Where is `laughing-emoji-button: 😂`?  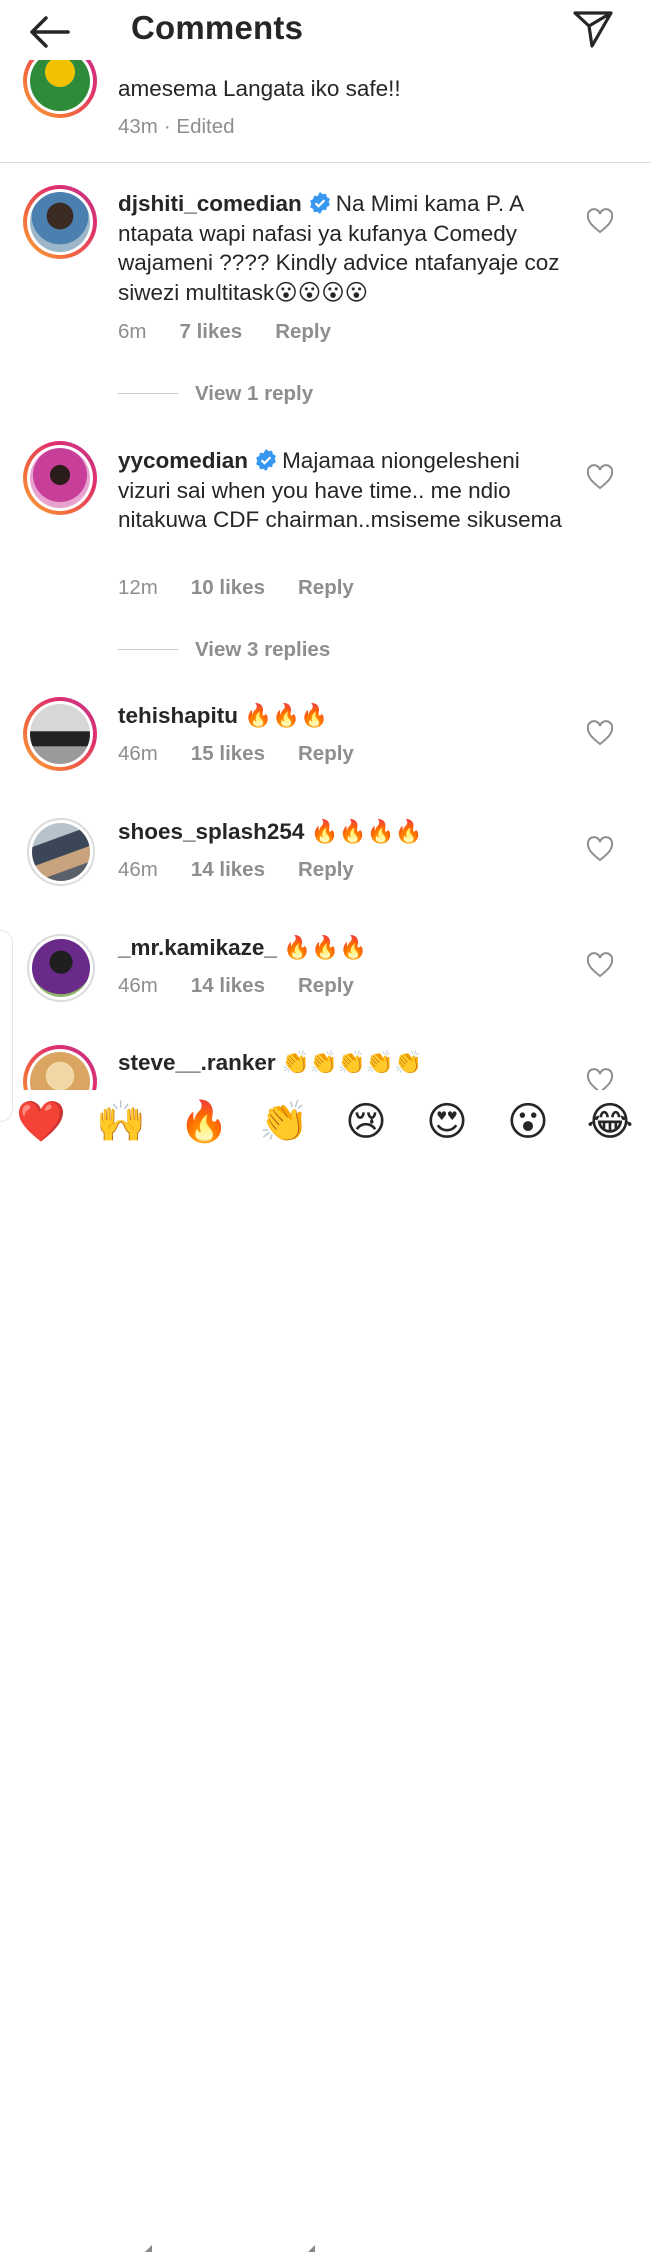
laughing-emoji-button: 😂 is located at coordinates (610, 1122).